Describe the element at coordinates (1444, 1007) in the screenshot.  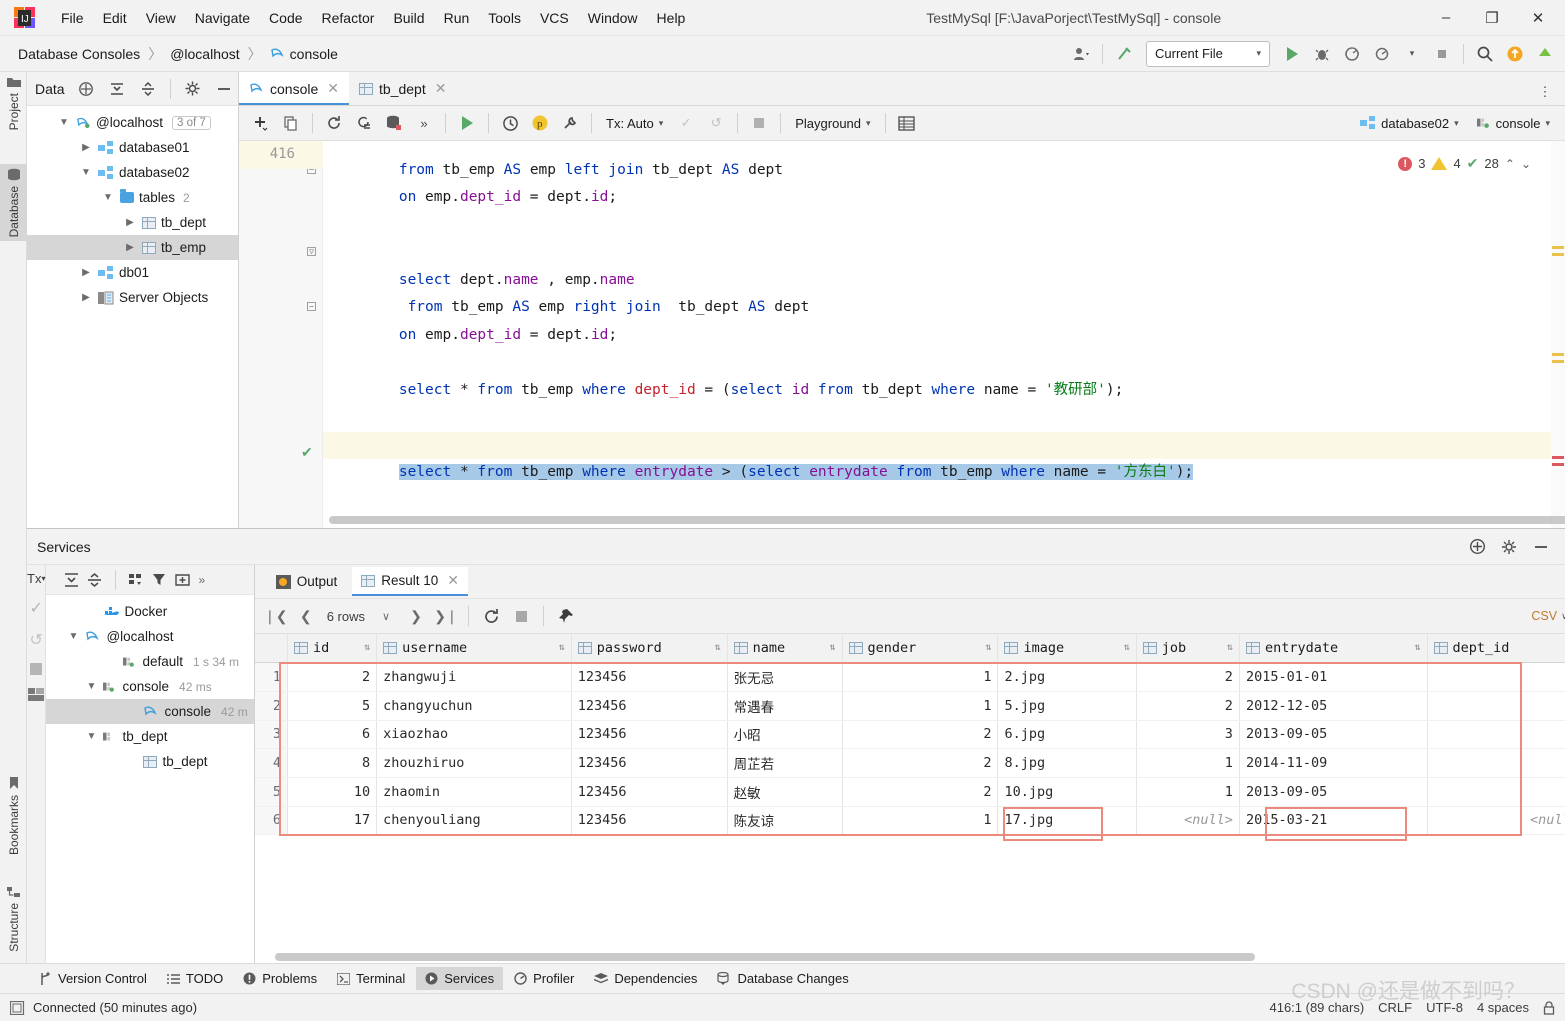
I see `file-encoding: UTF-8` at that location.